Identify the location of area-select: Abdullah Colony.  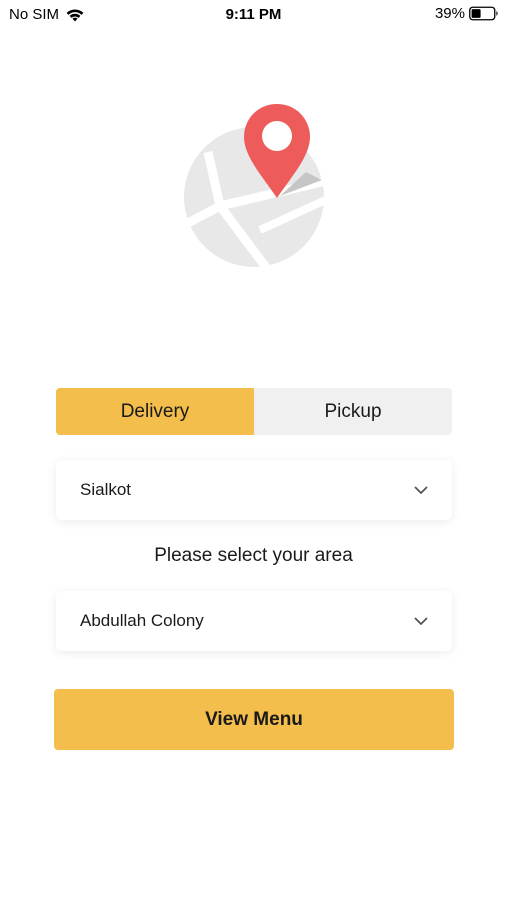
(254, 621).